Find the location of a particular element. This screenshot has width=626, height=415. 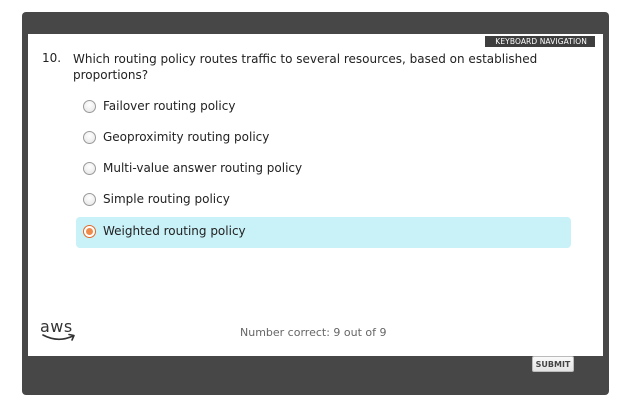

option-label: Failover routing policy is located at coordinates (169, 106).